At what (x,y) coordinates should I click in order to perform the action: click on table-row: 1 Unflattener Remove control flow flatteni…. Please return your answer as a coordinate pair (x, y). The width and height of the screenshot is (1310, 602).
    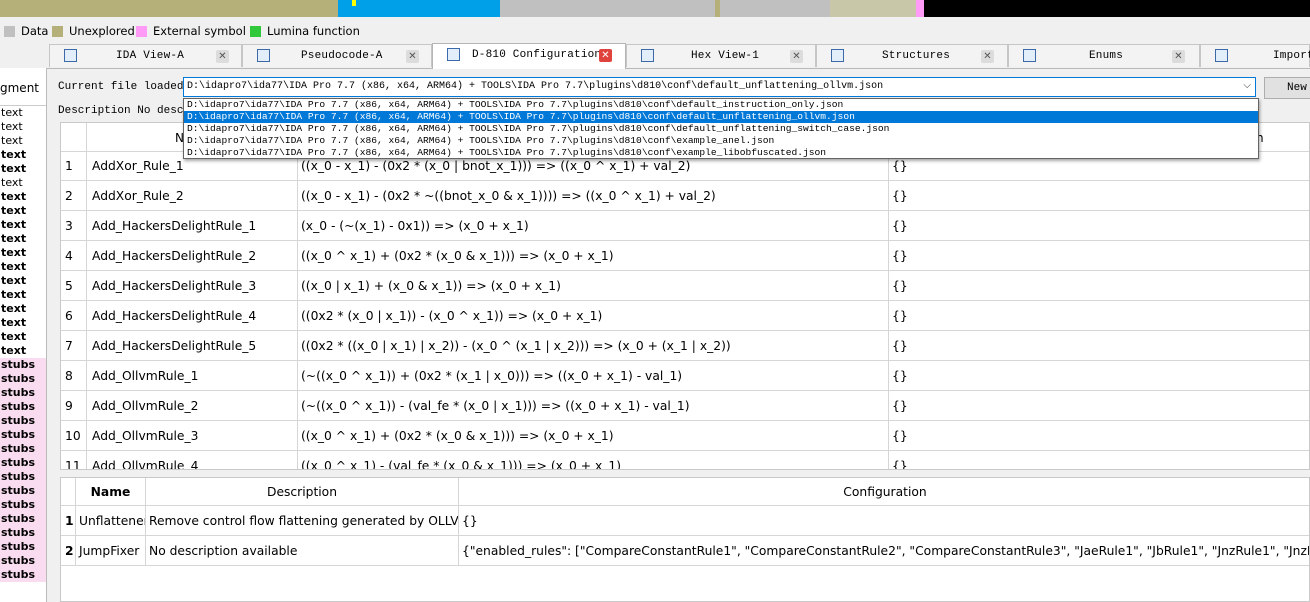
    Looking at the image, I should click on (685, 521).